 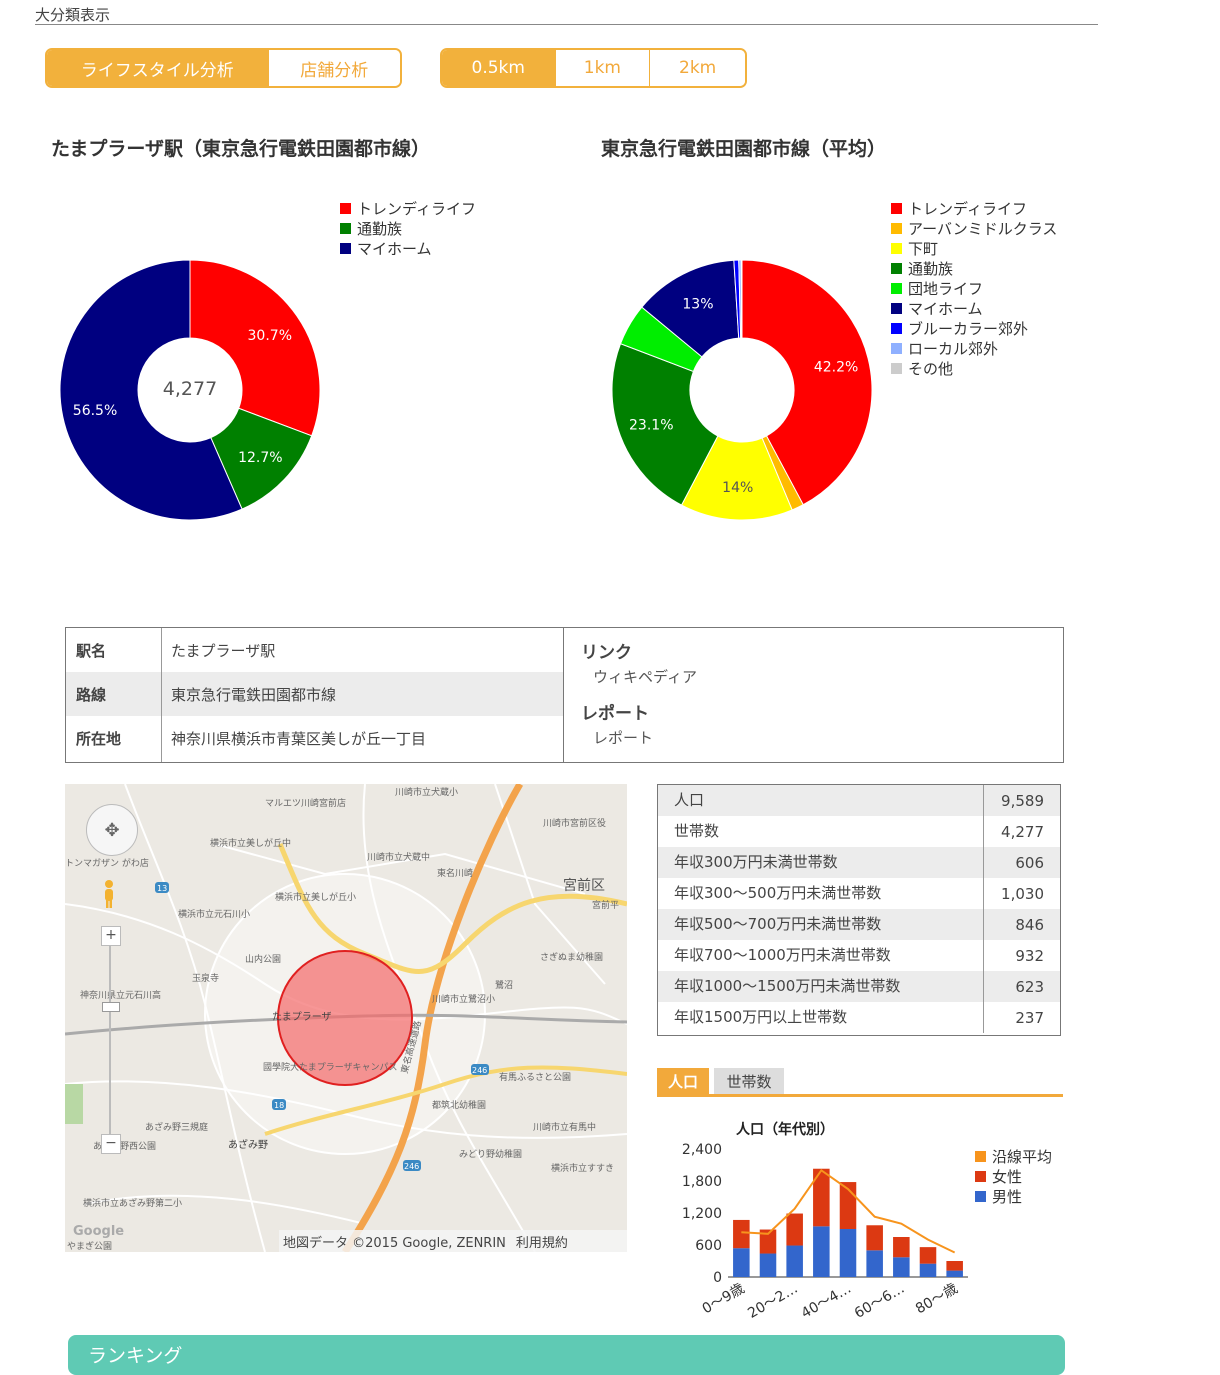 What do you see at coordinates (623, 737) in the screenshot?
I see `report-link: レポート` at bounding box center [623, 737].